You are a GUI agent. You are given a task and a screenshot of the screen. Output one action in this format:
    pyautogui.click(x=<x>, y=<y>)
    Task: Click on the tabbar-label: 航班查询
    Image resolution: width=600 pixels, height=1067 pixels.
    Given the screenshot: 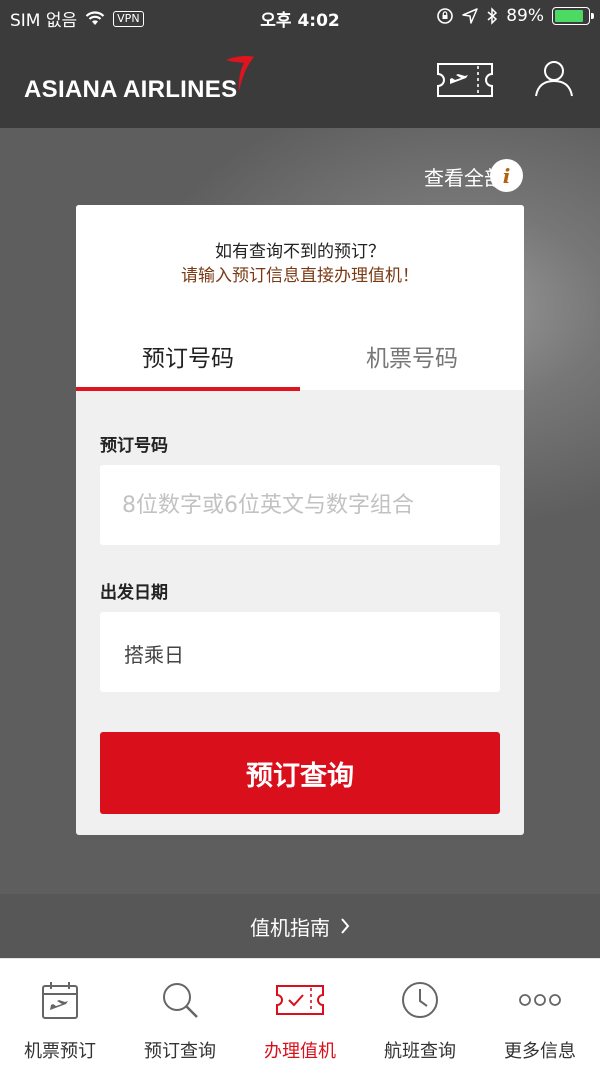 What is the action you would take?
    pyautogui.click(x=420, y=1051)
    